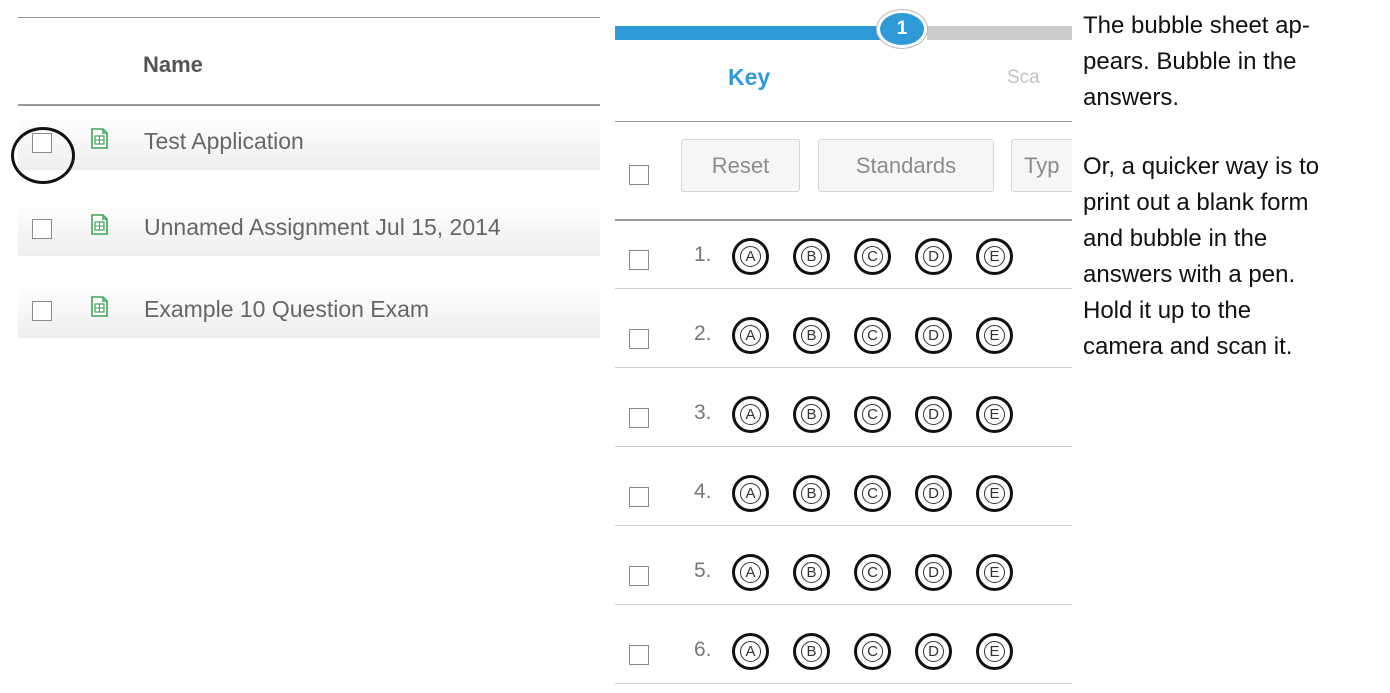 This screenshot has height=693, width=1390. Describe the element at coordinates (309, 105) in the screenshot. I see `header-divider` at that location.